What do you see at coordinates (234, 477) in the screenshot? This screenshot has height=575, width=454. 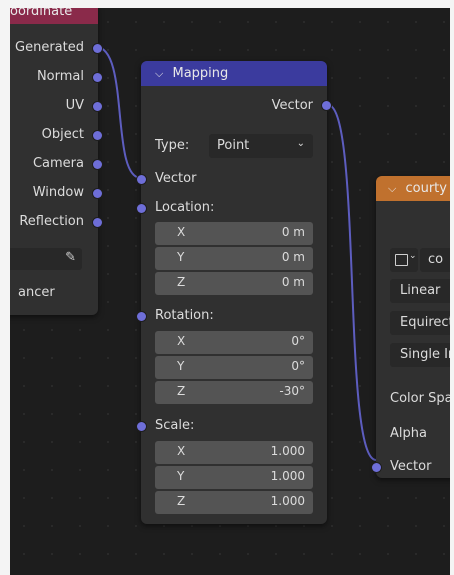 I see `scale-y-field: Y 1.000` at bounding box center [234, 477].